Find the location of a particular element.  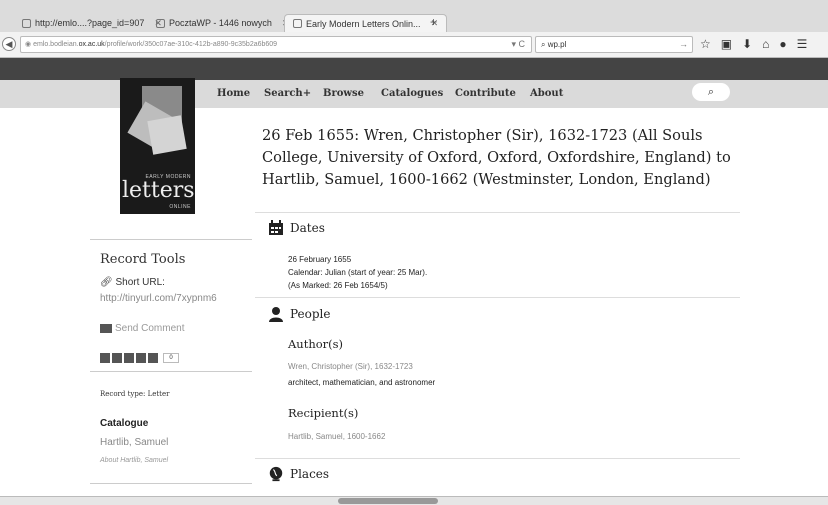

nav-search: Search+ is located at coordinates (287, 93).